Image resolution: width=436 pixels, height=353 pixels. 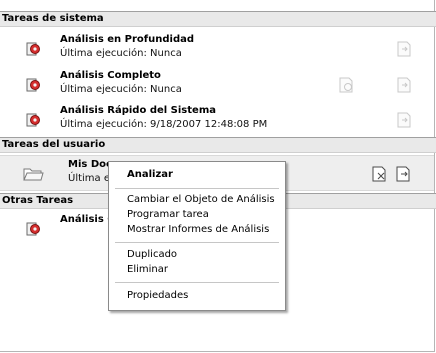 What do you see at coordinates (157, 295) in the screenshot?
I see `menu-item-properties: Propiedades` at bounding box center [157, 295].